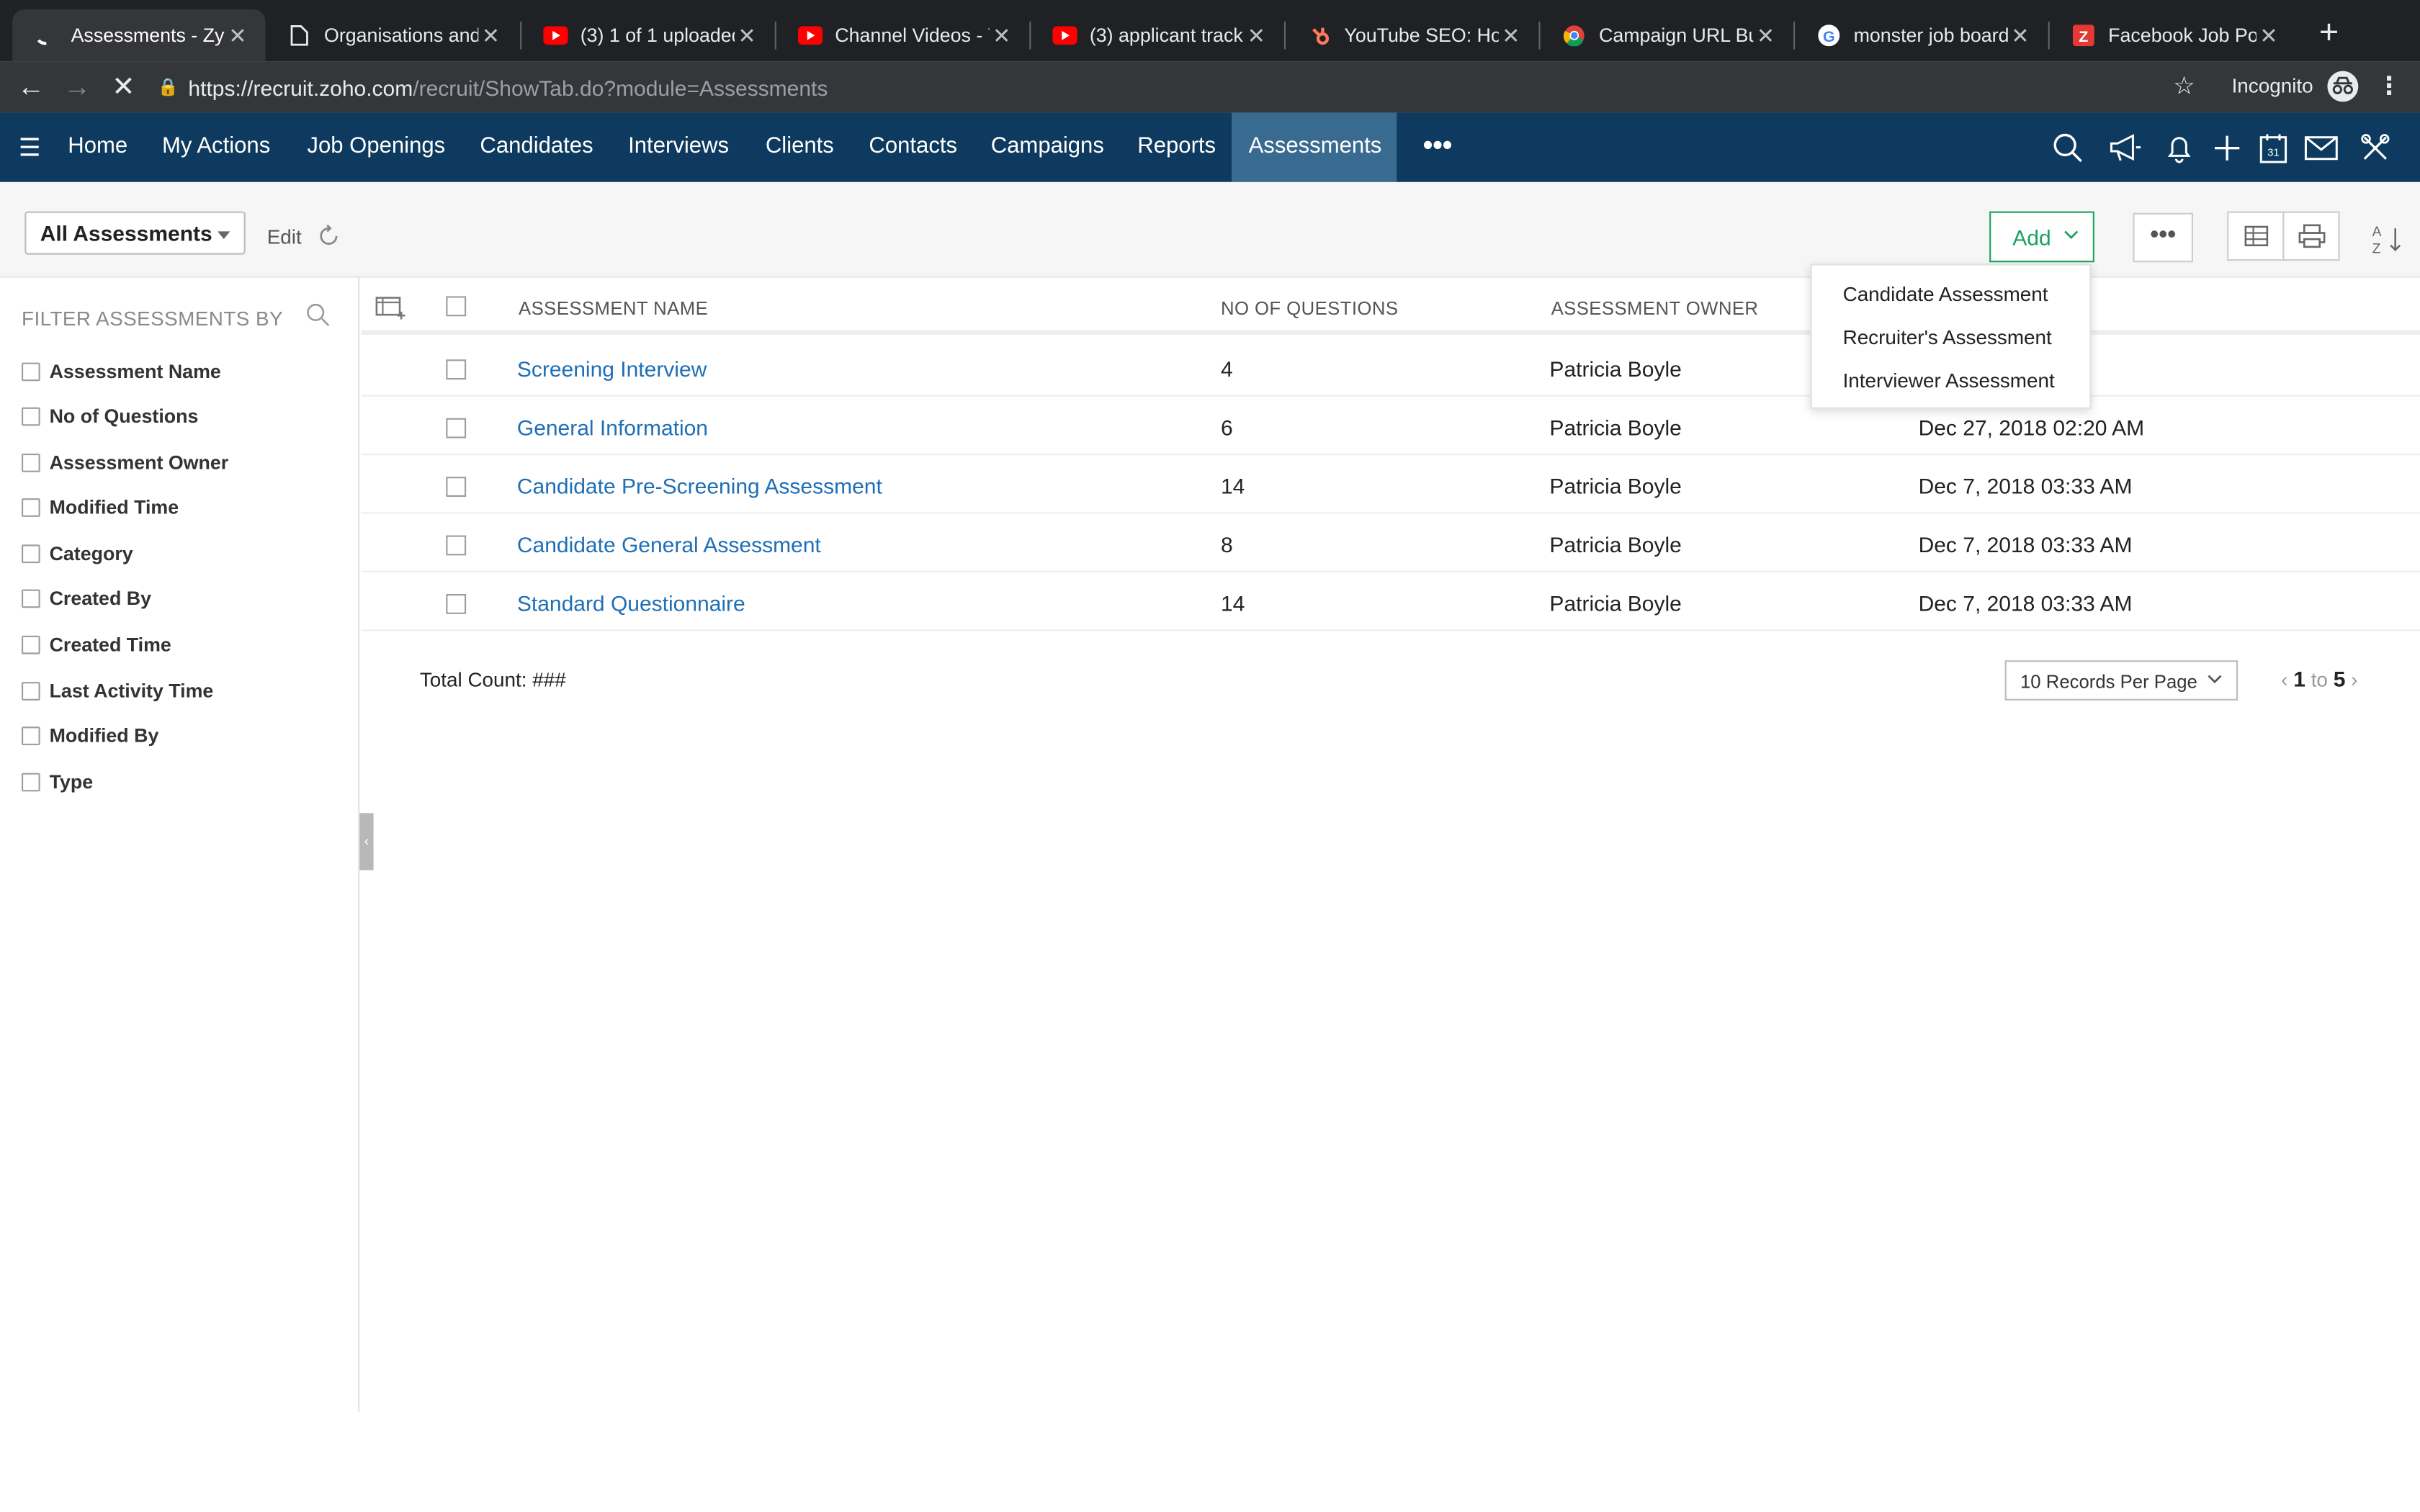 Image resolution: width=2420 pixels, height=1512 pixels. Describe the element at coordinates (2173, 35) in the screenshot. I see `browser-tab: Z Facebook Job Posti ✕` at that location.